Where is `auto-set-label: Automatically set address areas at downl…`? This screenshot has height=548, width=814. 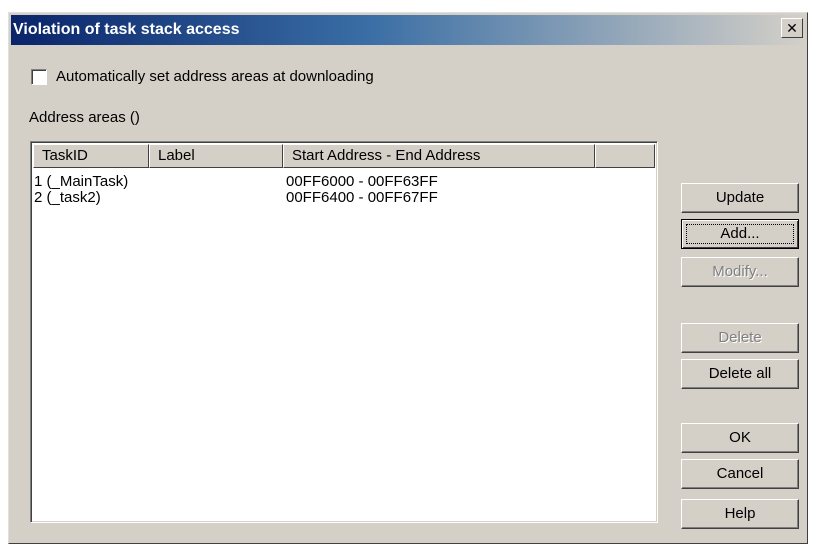
auto-set-label: Automatically set address areas at downl… is located at coordinates (215, 76).